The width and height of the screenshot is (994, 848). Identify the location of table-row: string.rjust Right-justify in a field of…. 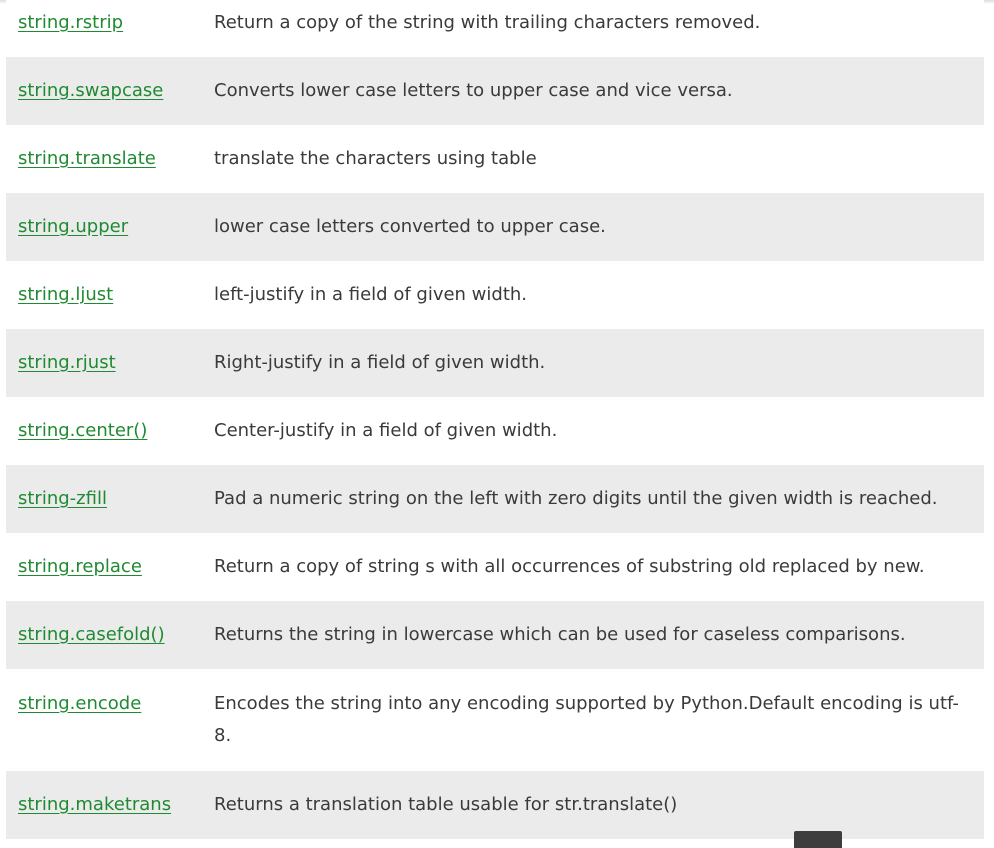
(495, 363).